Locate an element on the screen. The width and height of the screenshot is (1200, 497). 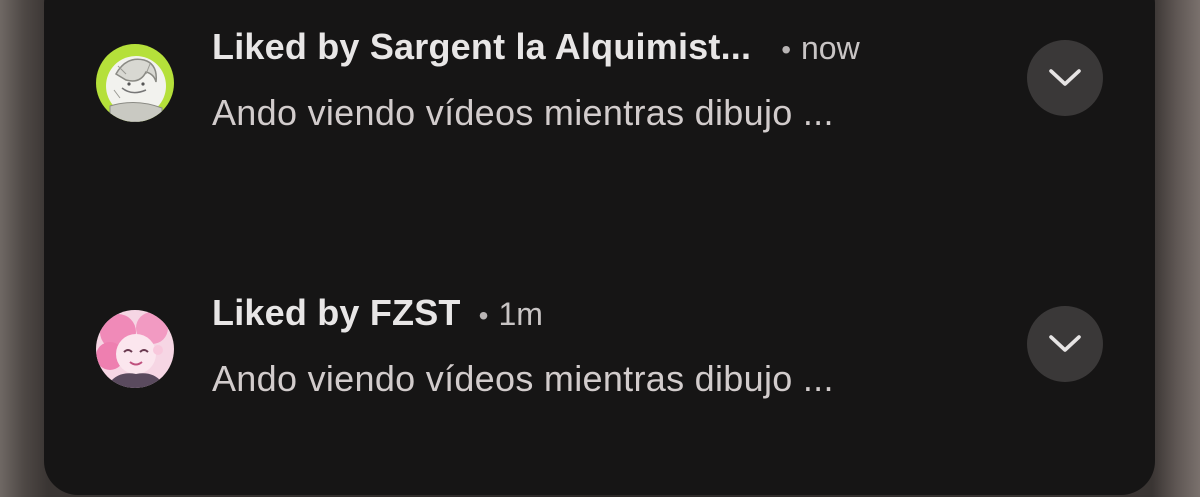
notification-time: now is located at coordinates (830, 48).